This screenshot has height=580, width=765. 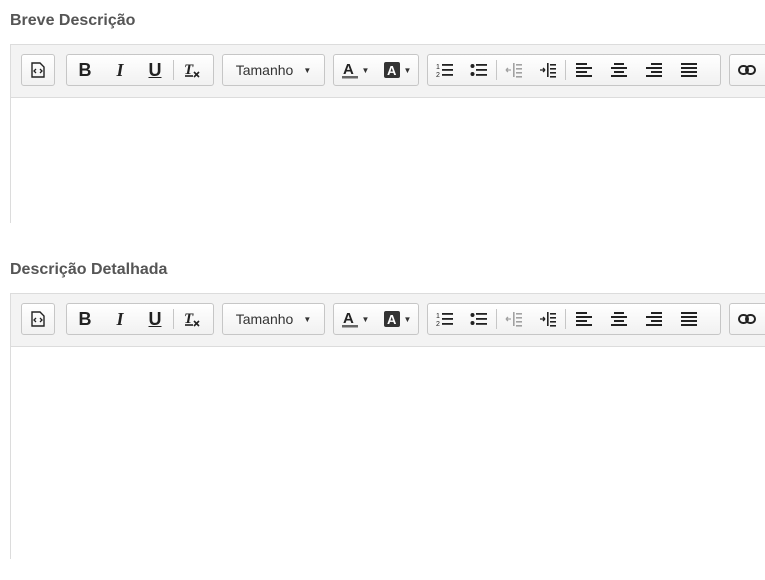 What do you see at coordinates (73, 20) in the screenshot?
I see `field-label-short-description: Breve Descrição` at bounding box center [73, 20].